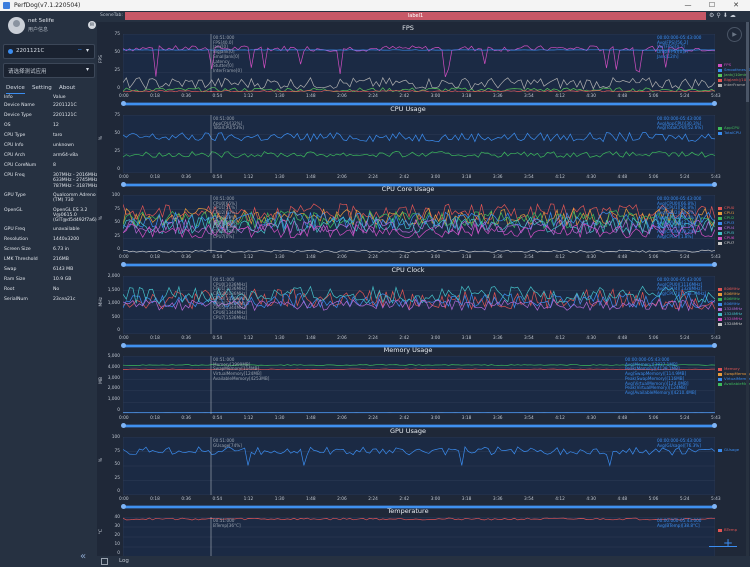 The height and width of the screenshot is (567, 750). What do you see at coordinates (653, 499) in the screenshot?
I see `x-tick-label: 5:06` at bounding box center [653, 499].